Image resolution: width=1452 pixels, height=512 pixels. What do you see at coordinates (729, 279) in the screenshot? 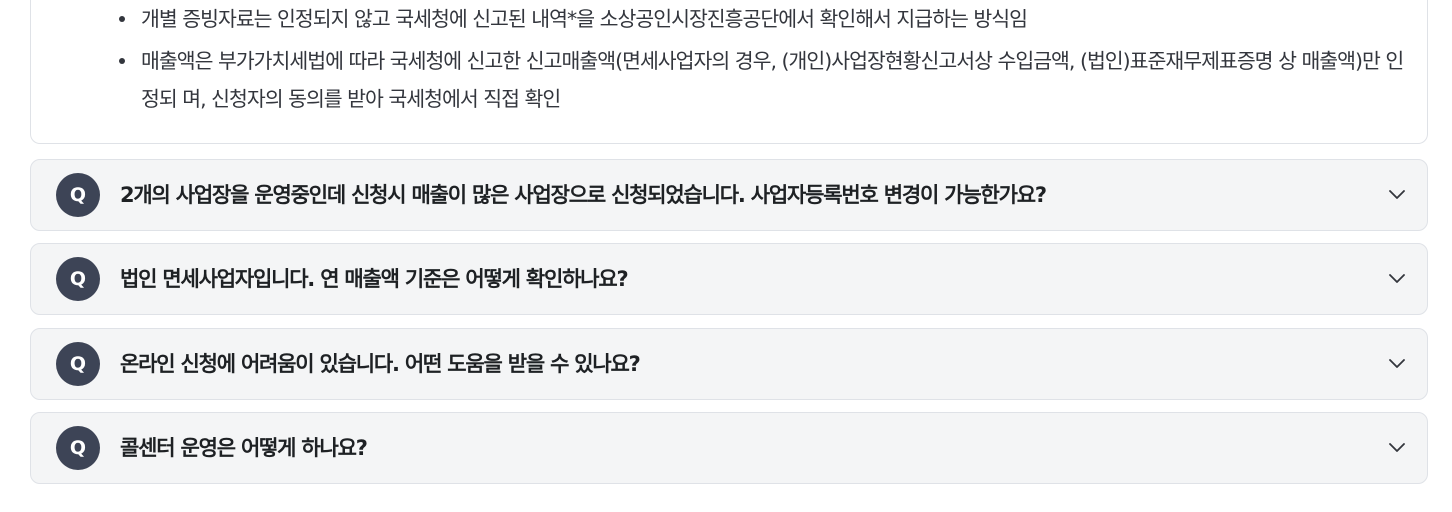
I see `faq-item-corporate-tax-free: Q 법인 면세사업자입니다. 연 매출액 기준은 어떻게 확인하나요?` at bounding box center [729, 279].